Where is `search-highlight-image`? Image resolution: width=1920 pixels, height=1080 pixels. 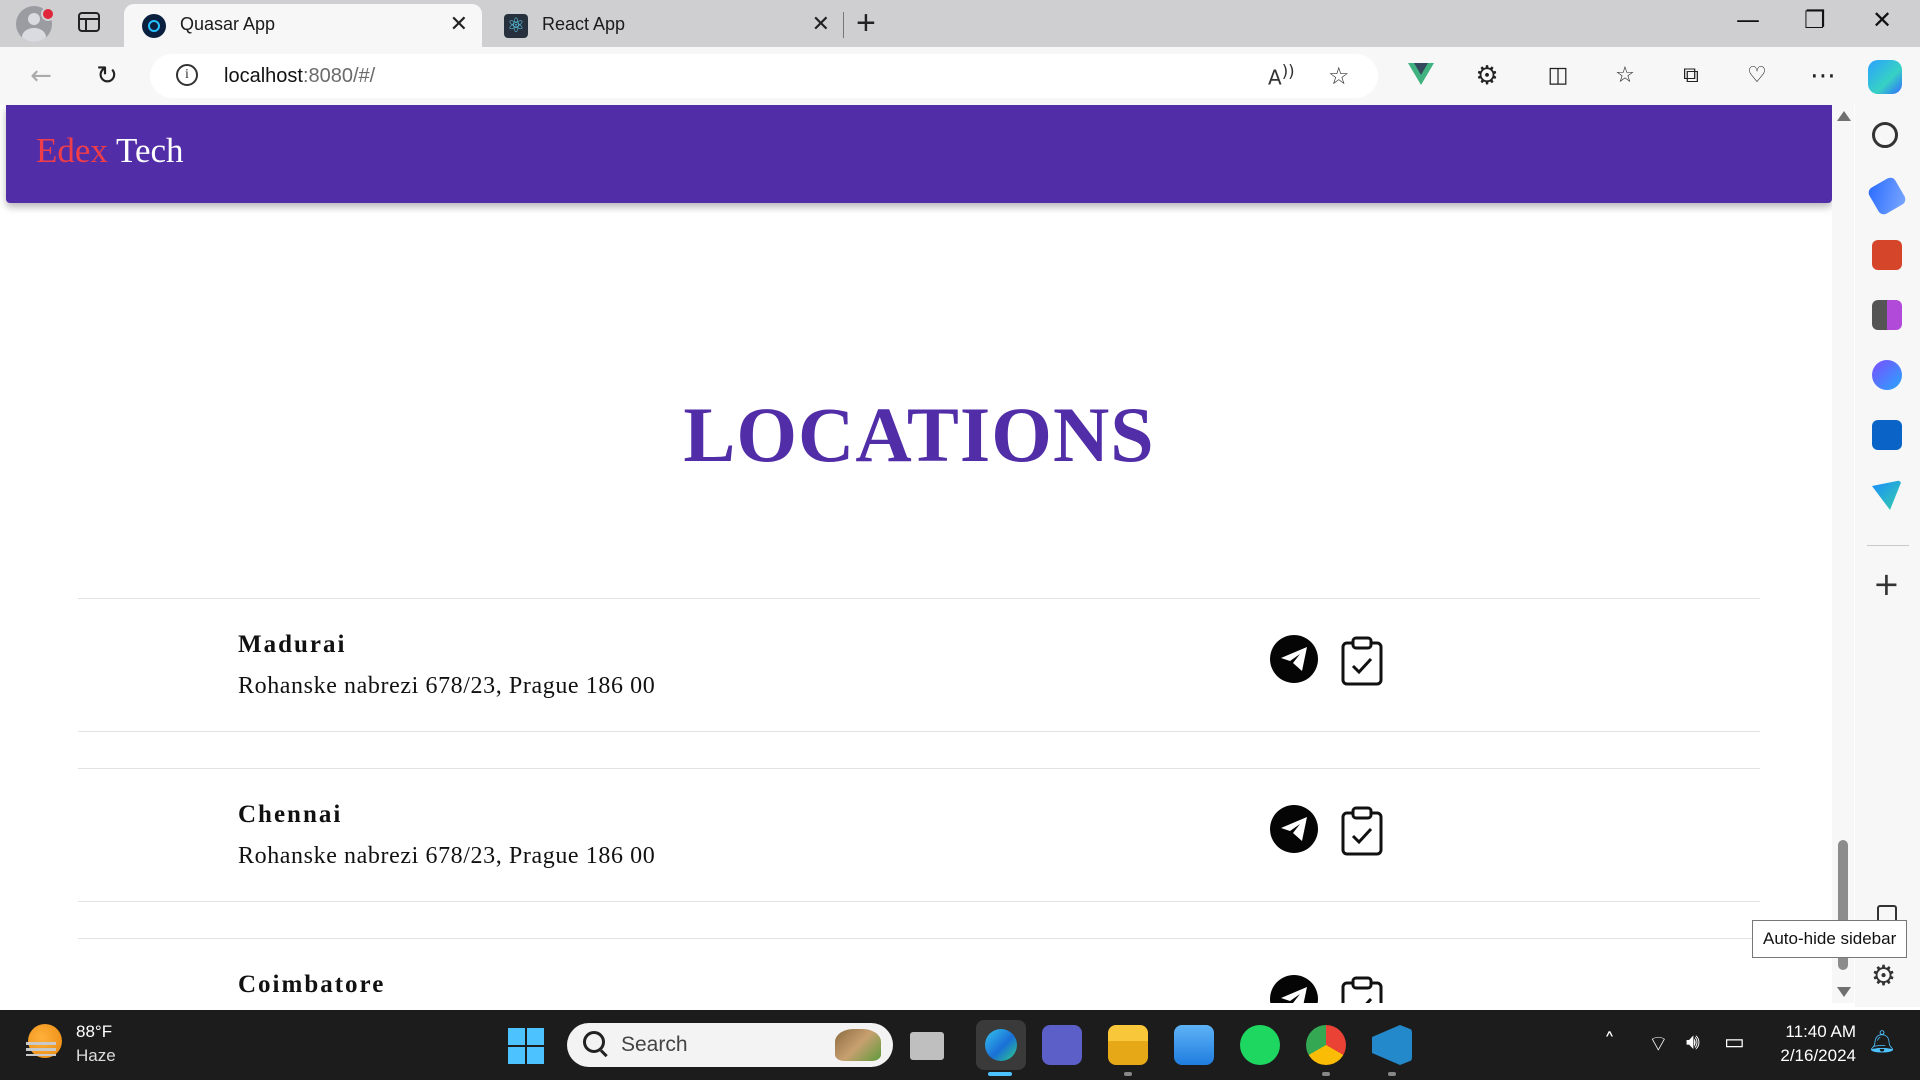
search-highlight-image is located at coordinates (858, 1045).